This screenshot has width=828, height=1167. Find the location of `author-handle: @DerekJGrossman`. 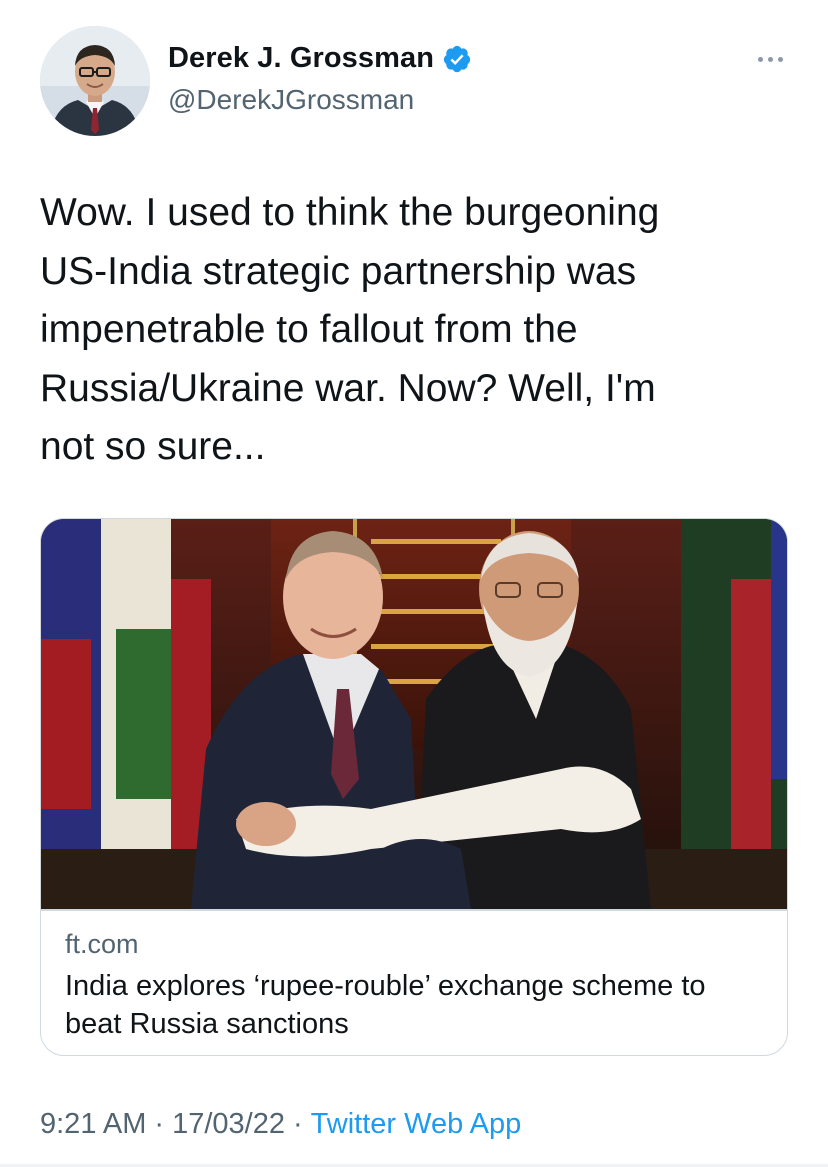

author-handle: @DerekJGrossman is located at coordinates (291, 100).